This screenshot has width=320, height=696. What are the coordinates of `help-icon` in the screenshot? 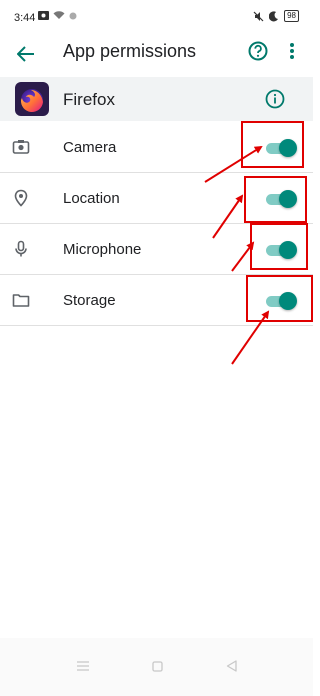 It's located at (258, 51).